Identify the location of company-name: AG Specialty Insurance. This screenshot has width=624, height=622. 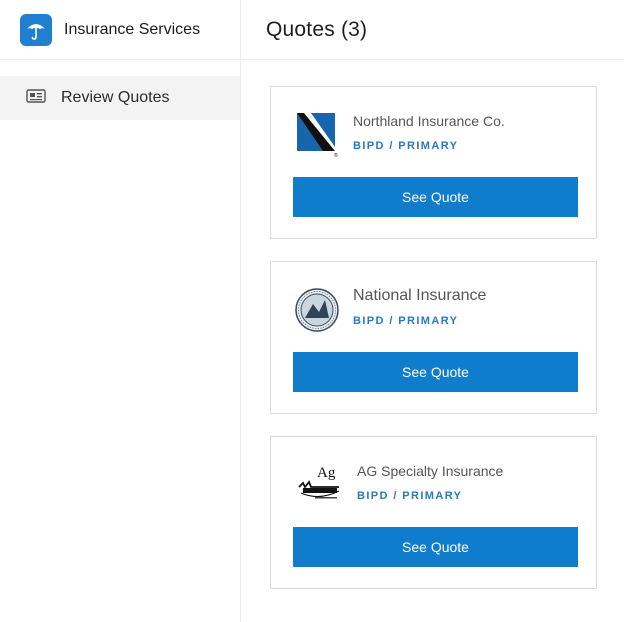
(430, 471).